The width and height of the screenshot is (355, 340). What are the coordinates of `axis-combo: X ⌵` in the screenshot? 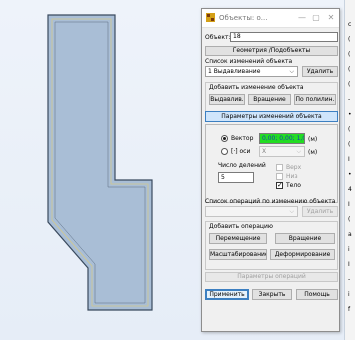 It's located at (282, 151).